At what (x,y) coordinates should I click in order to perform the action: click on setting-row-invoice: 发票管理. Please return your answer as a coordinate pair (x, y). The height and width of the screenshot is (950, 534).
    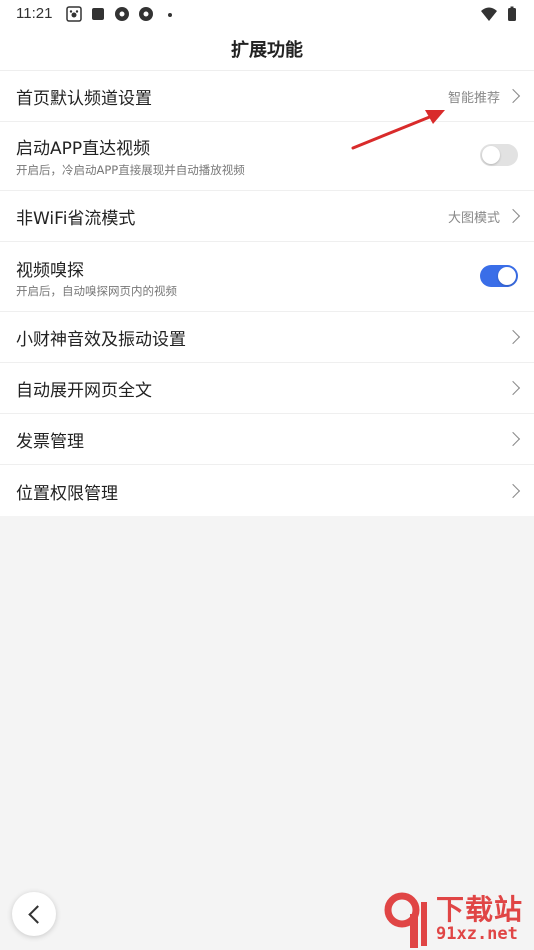
    Looking at the image, I should click on (267, 439).